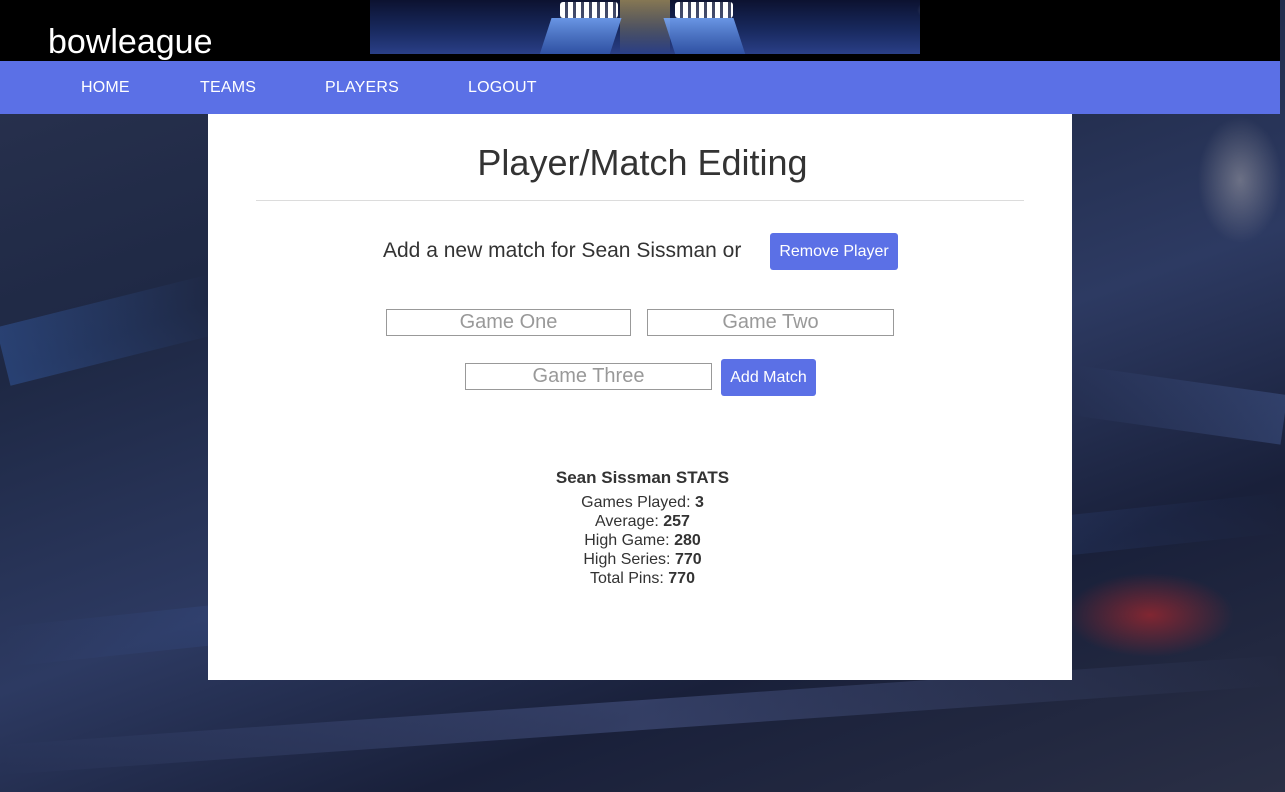 This screenshot has height=792, width=1285. What do you see at coordinates (105, 87) in the screenshot?
I see `nav-home: HOME` at bounding box center [105, 87].